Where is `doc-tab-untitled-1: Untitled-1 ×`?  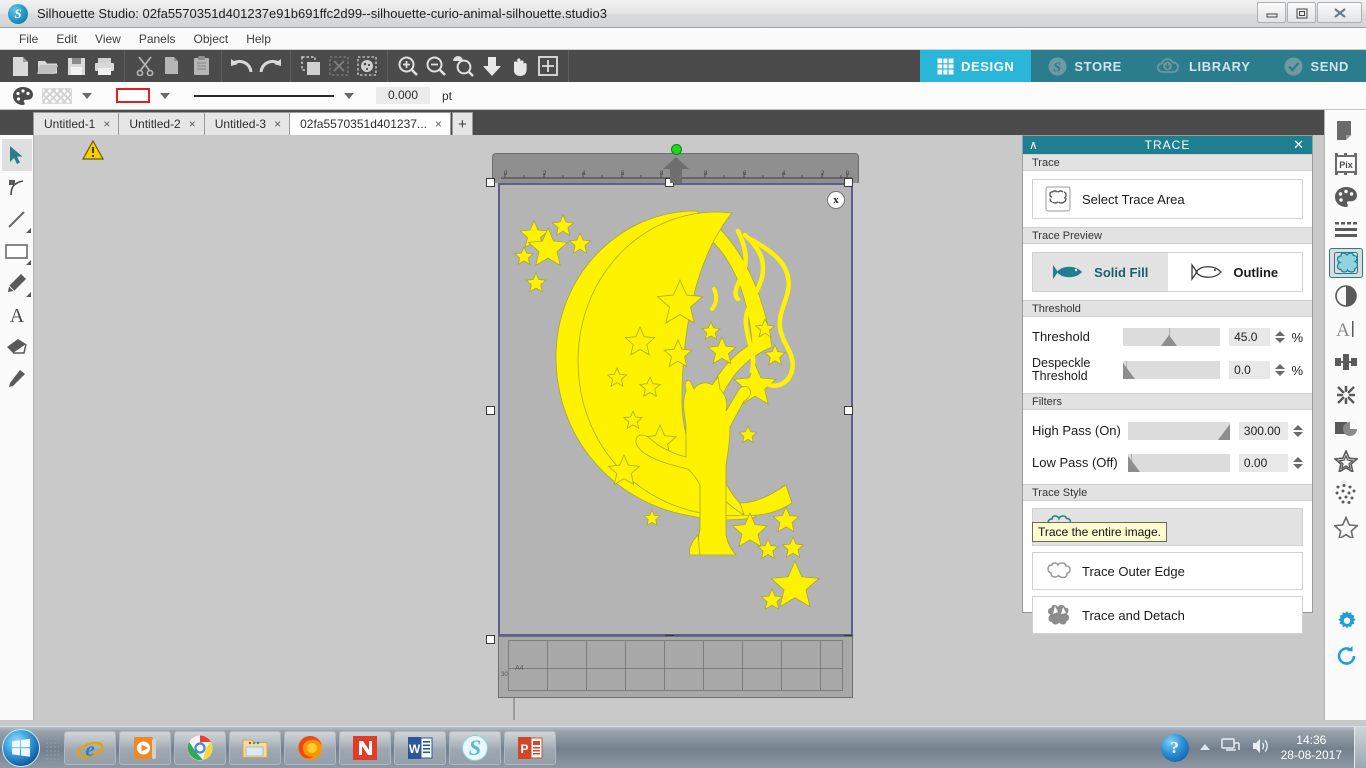 doc-tab-untitled-1: Untitled-1 × is located at coordinates (76, 123).